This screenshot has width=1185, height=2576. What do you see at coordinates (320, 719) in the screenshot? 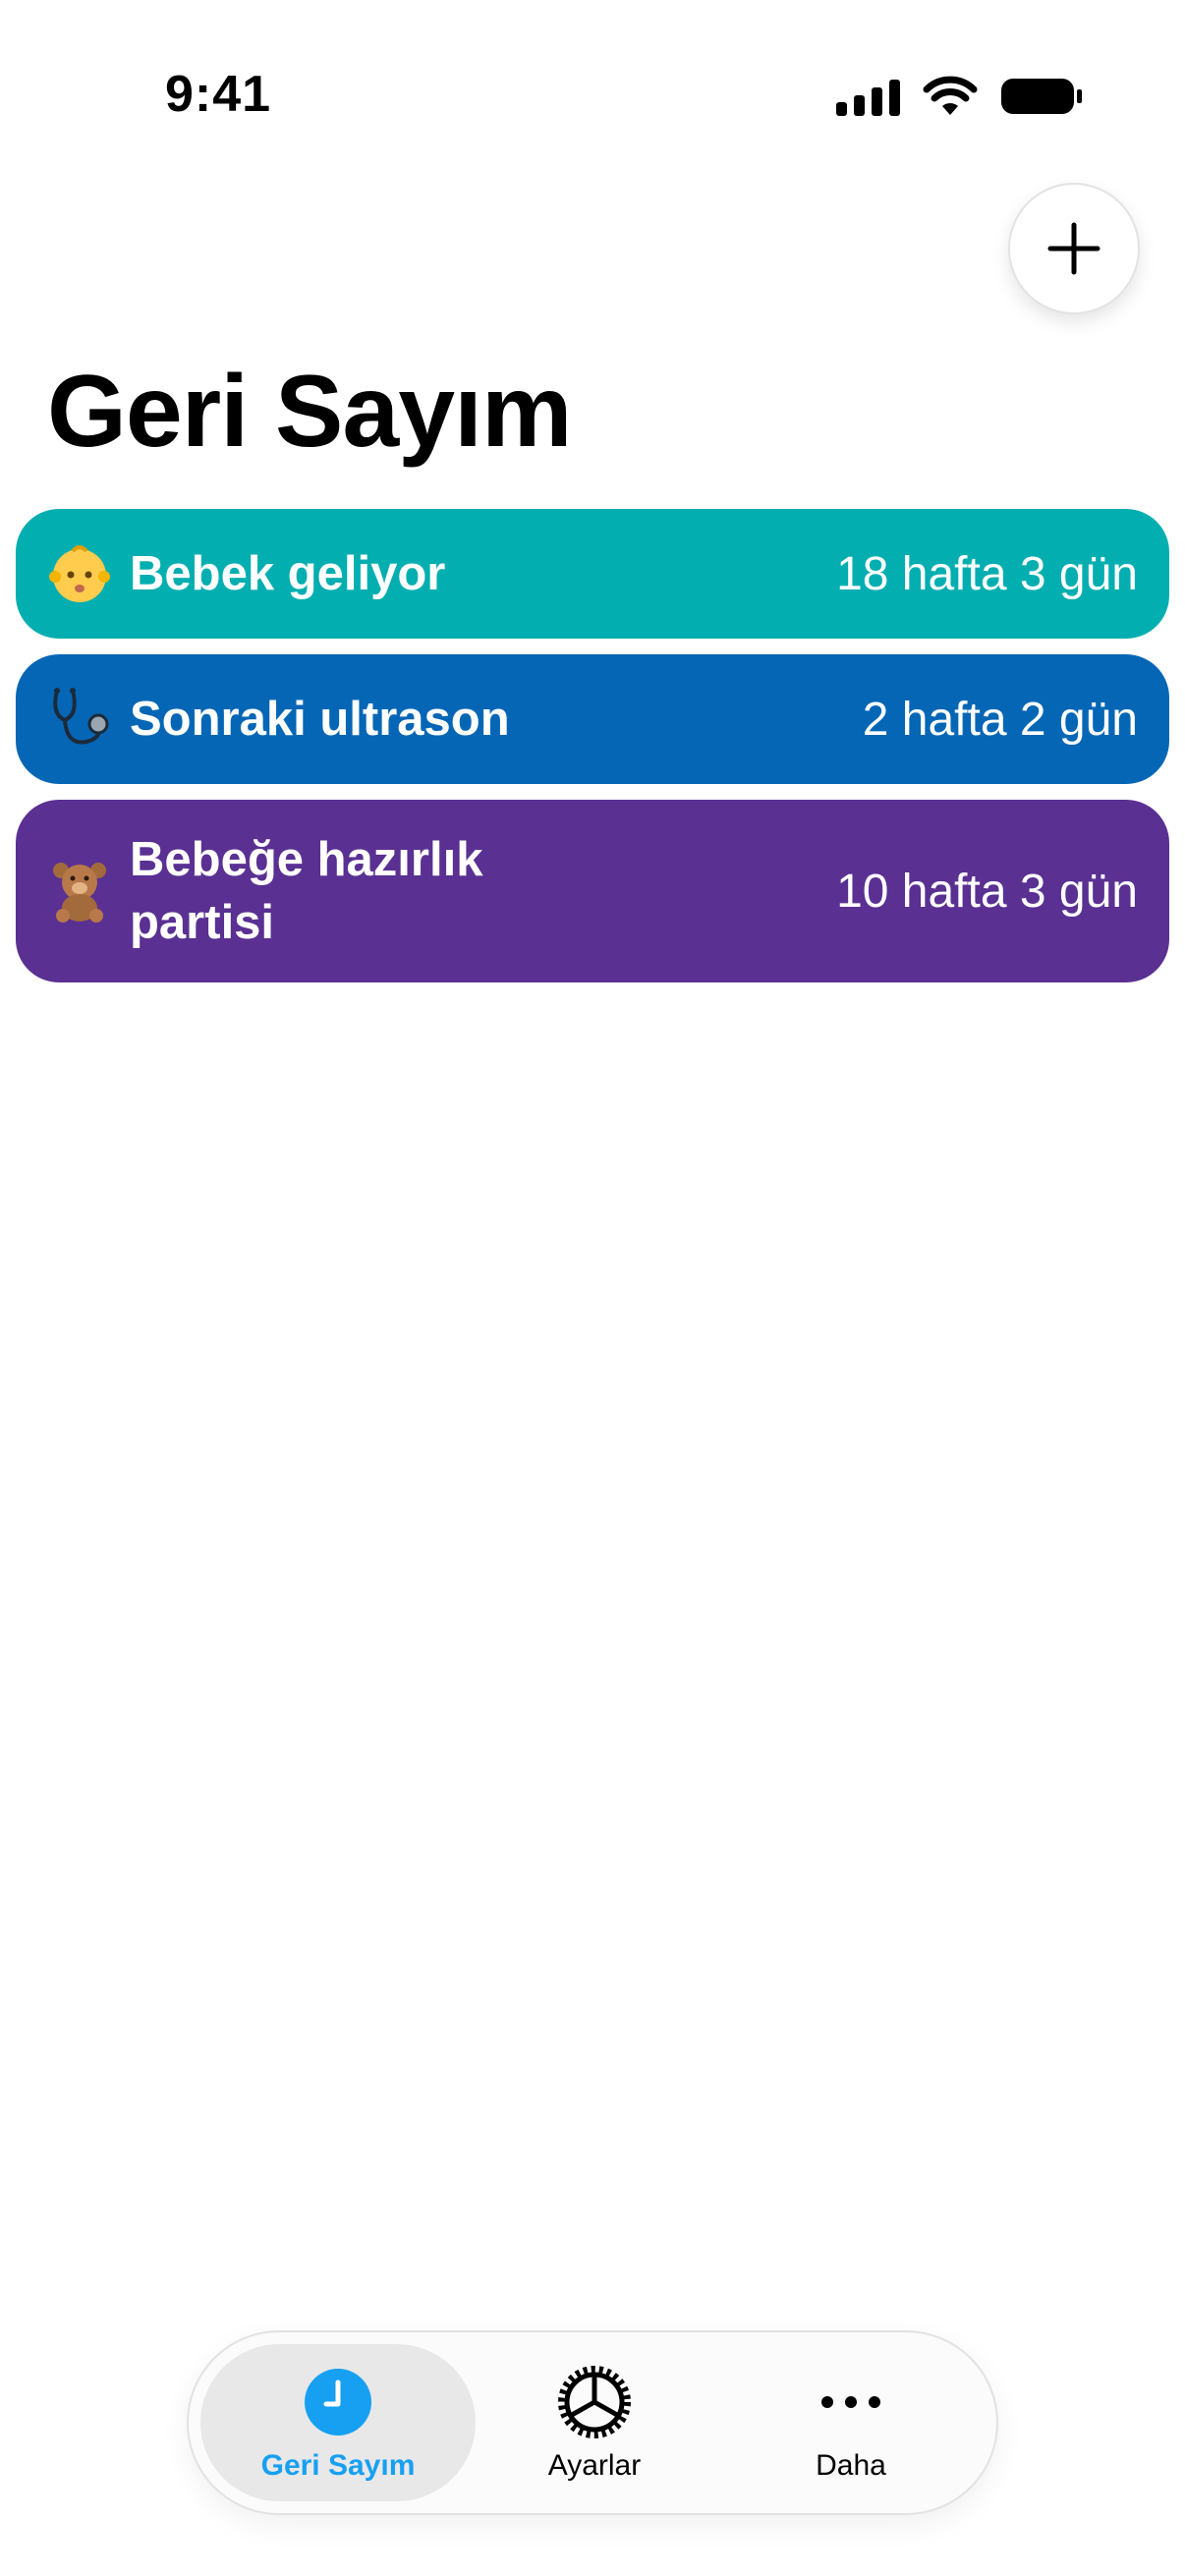
I see `countdown-name: Sonraki ultrason` at bounding box center [320, 719].